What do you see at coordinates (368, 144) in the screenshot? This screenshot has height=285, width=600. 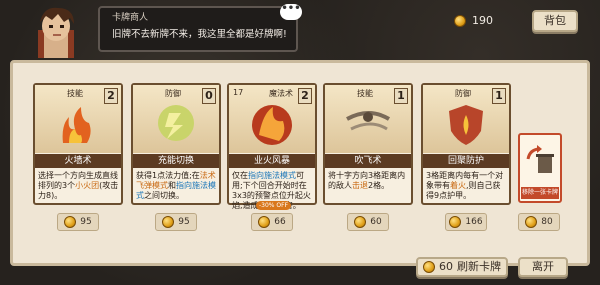 I see `card-blow-away: 技能 1 吹飞术 将十字方向3格距离内的敌人击退2格。` at bounding box center [368, 144].